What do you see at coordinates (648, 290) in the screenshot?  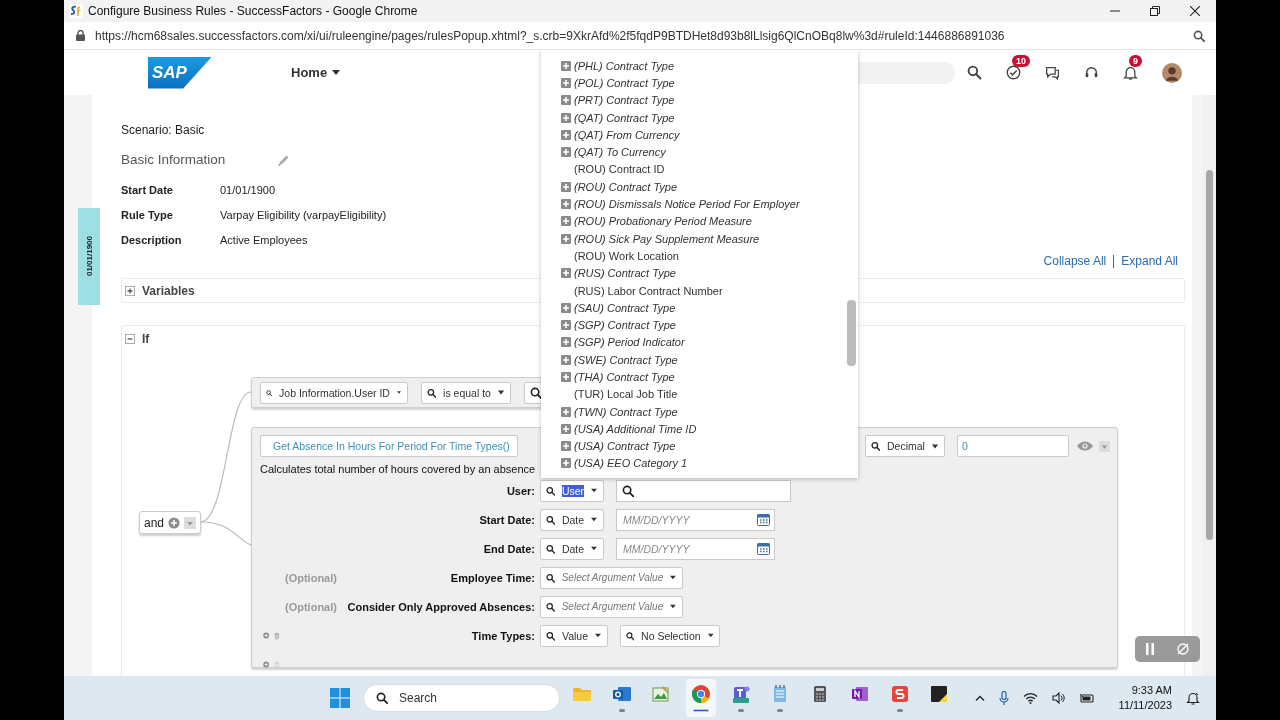 I see `list-option: (RUS) Labor Contract Number` at bounding box center [648, 290].